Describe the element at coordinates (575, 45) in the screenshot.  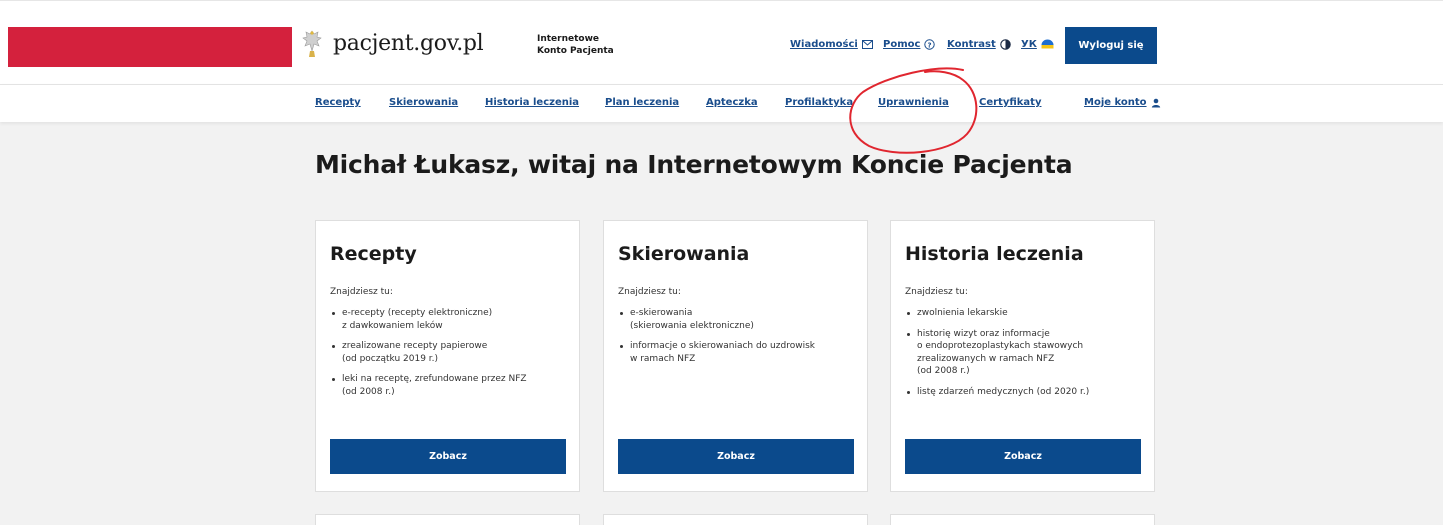
I see `brand-subtitle: Internetowe Konto Pacjenta` at that location.